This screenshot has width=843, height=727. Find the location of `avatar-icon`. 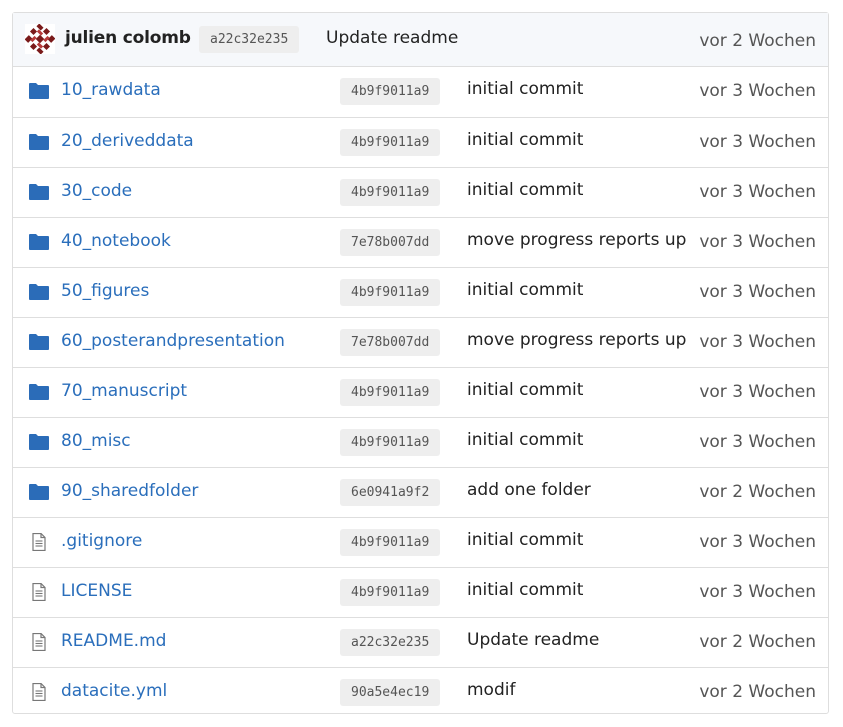

avatar-icon is located at coordinates (40, 39).